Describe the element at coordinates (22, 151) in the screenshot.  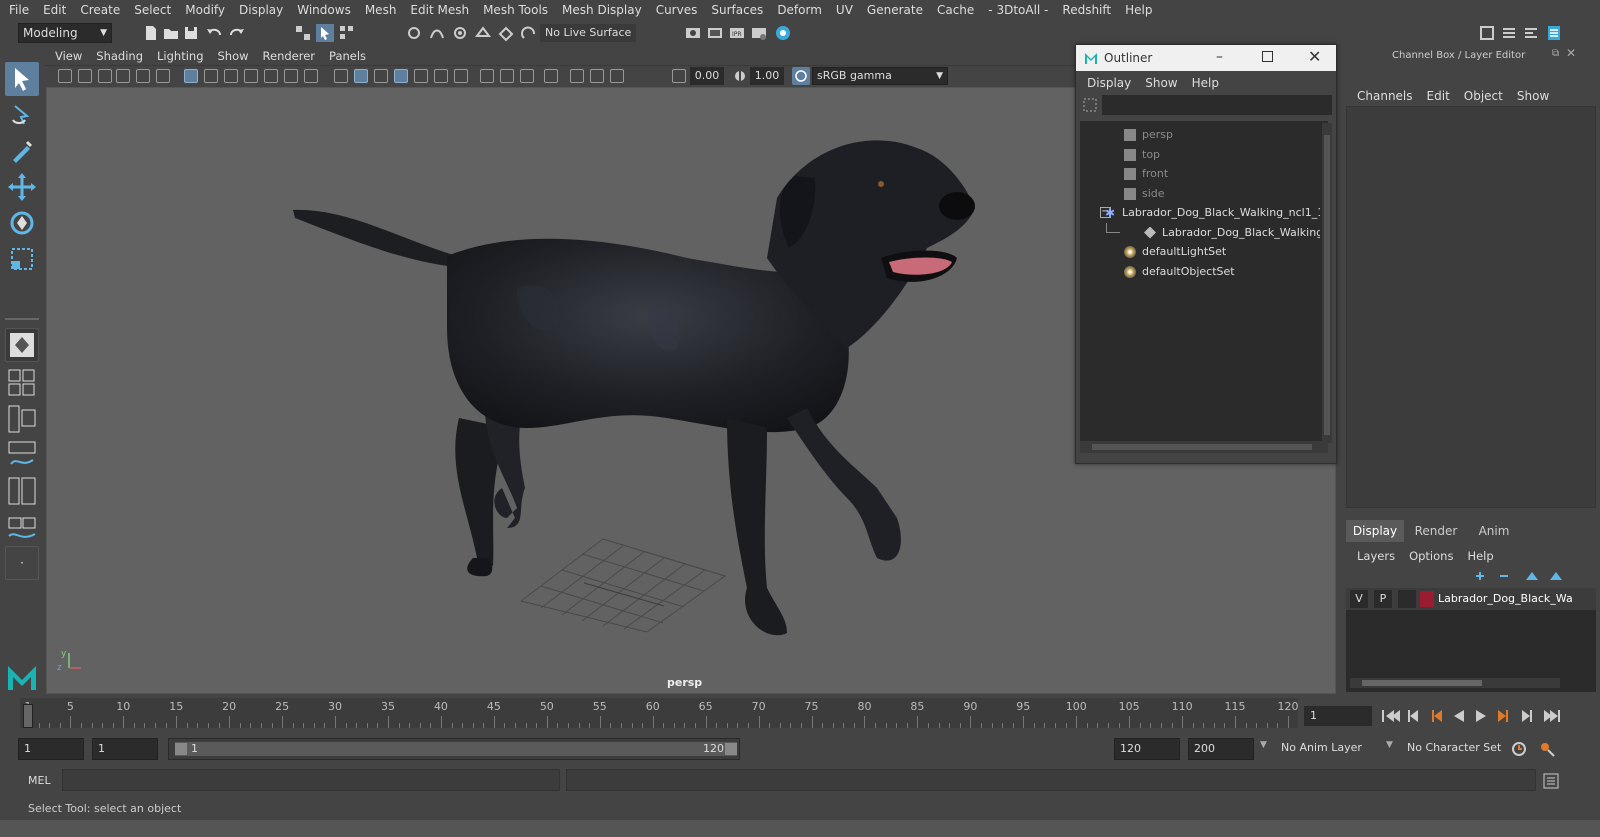
I see `paint-select-tool` at that location.